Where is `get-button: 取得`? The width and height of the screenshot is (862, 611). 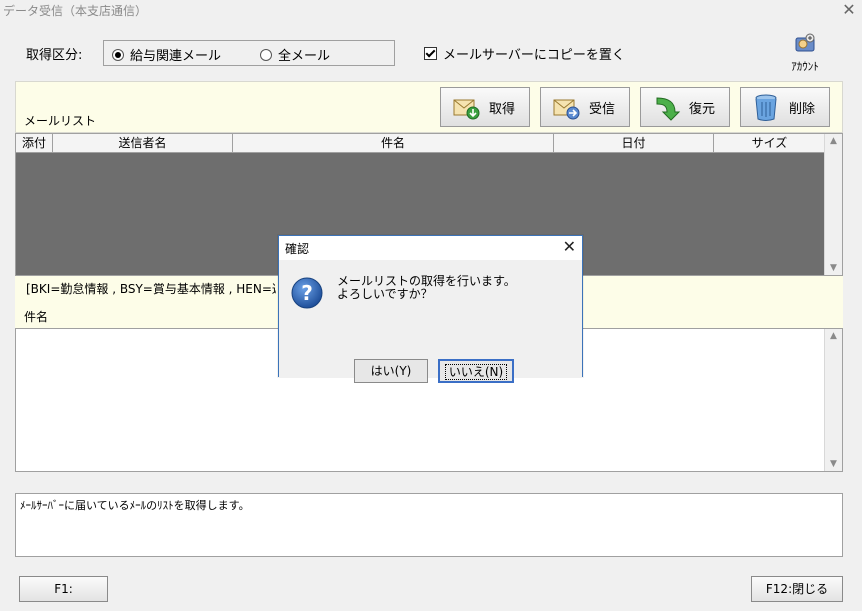
get-button: 取得 is located at coordinates (485, 107).